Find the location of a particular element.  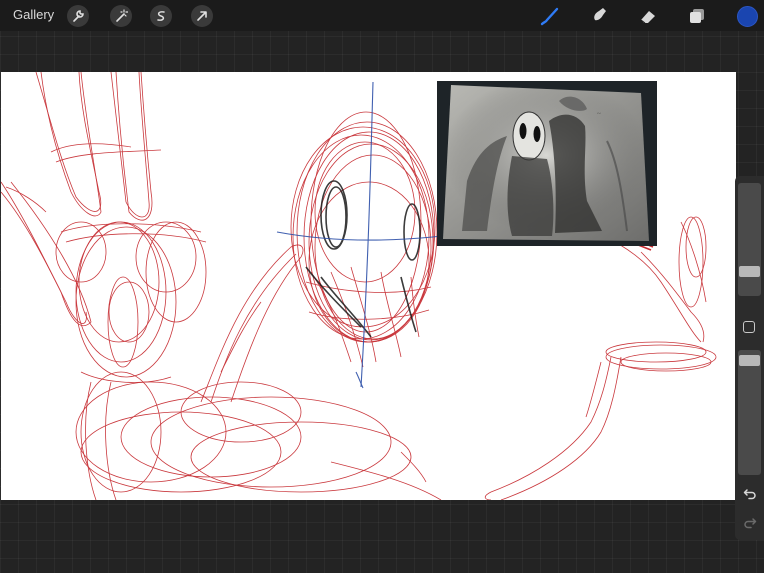

opacity-handle is located at coordinates (749, 360).